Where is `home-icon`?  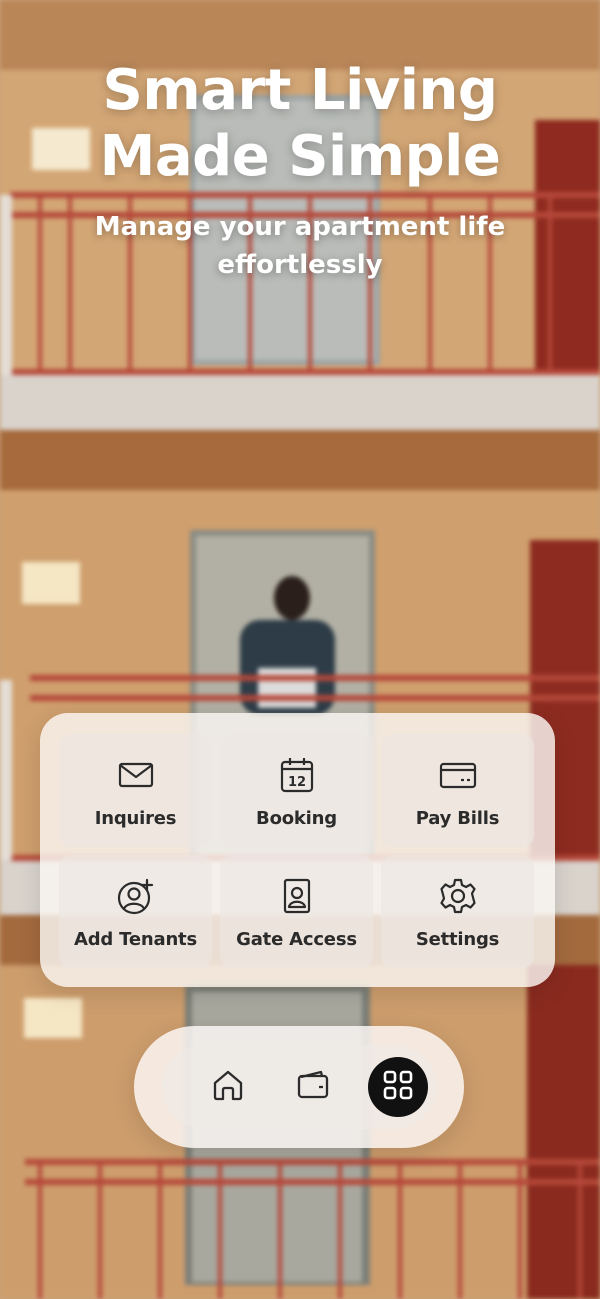
home-icon is located at coordinates (228, 1087).